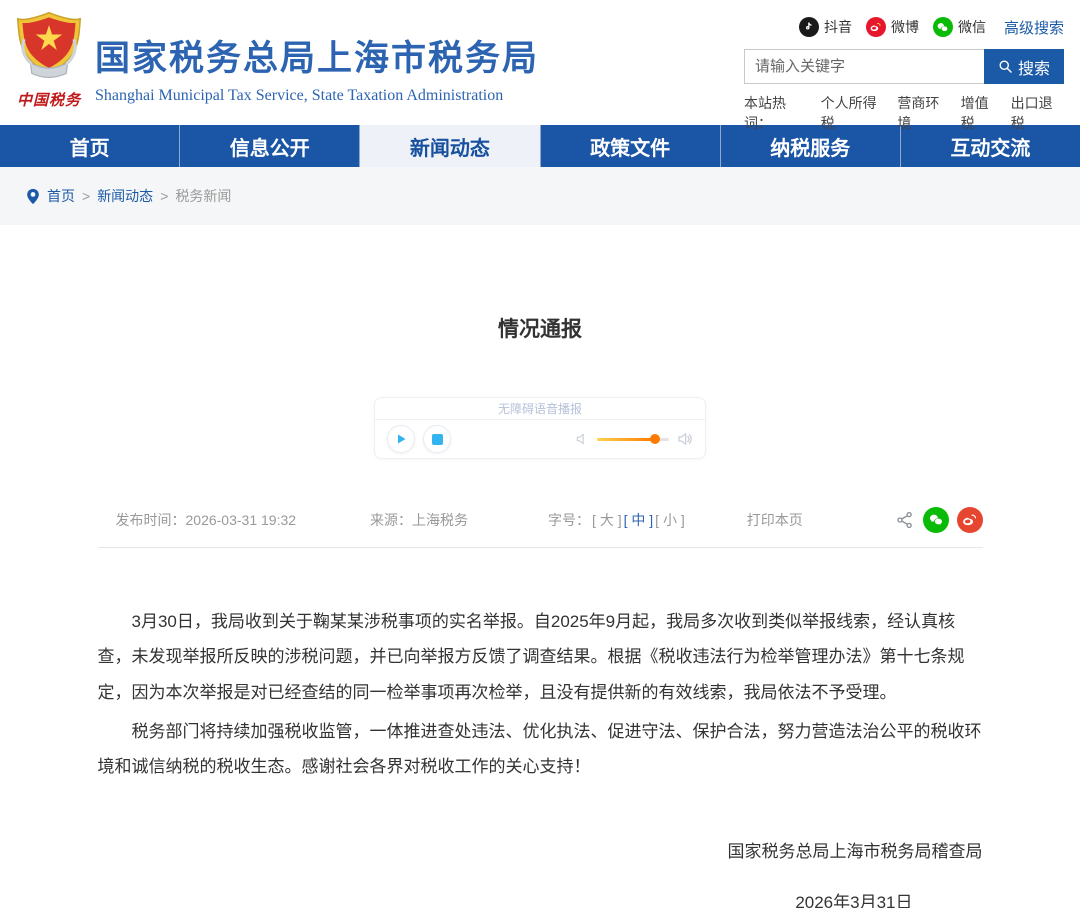 The height and width of the screenshot is (908, 1080). I want to click on volume-group, so click(634, 439).